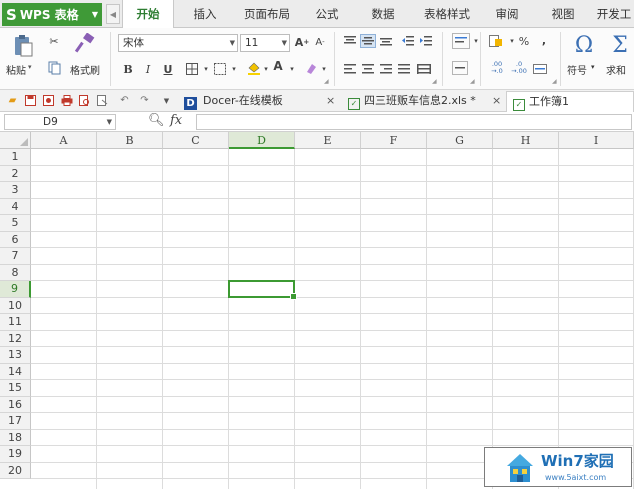 Image resolution: width=634 pixels, height=489 pixels. Describe the element at coordinates (54, 41) in the screenshot. I see `cut-icon: ✂` at that location.